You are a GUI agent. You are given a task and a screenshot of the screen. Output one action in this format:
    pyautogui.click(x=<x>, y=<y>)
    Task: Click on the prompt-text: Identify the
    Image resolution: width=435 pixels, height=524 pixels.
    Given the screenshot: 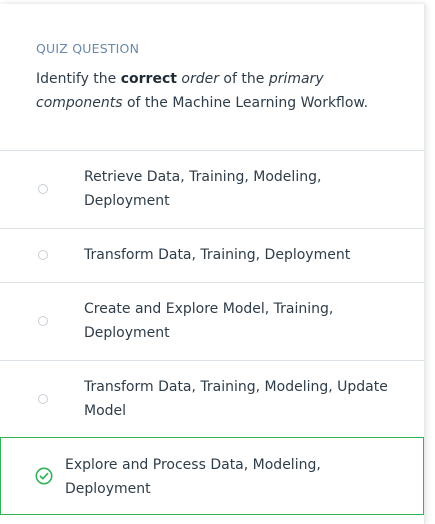 What is the action you would take?
    pyautogui.click(x=78, y=79)
    